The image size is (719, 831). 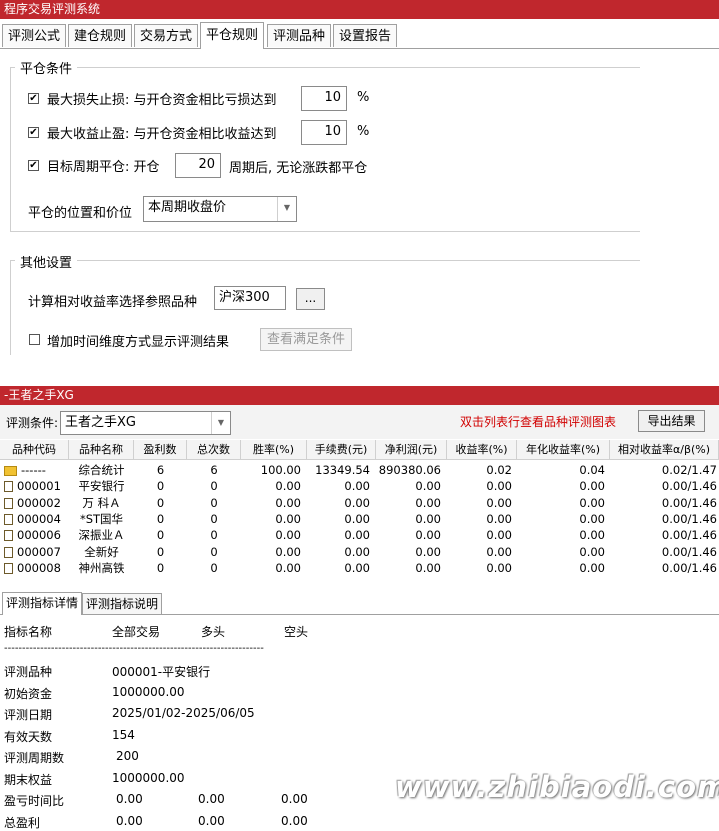 What do you see at coordinates (101, 450) in the screenshot?
I see `column-header: 品种名称` at bounding box center [101, 450].